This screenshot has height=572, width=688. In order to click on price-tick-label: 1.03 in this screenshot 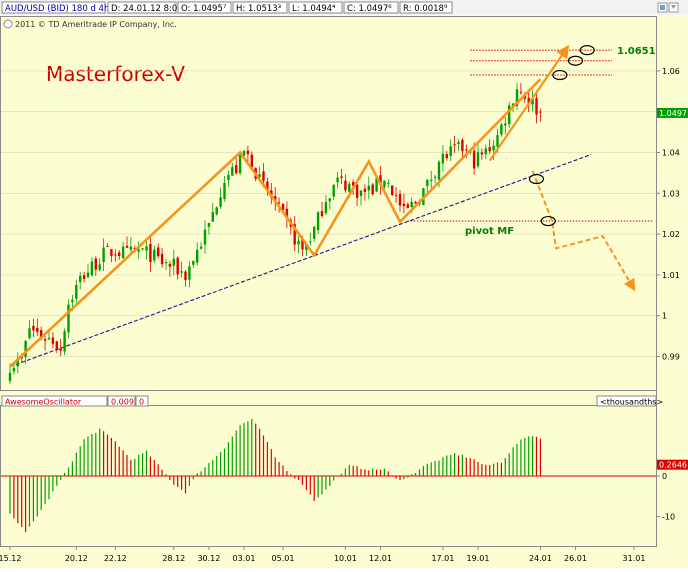, I will do `click(671, 193)`.